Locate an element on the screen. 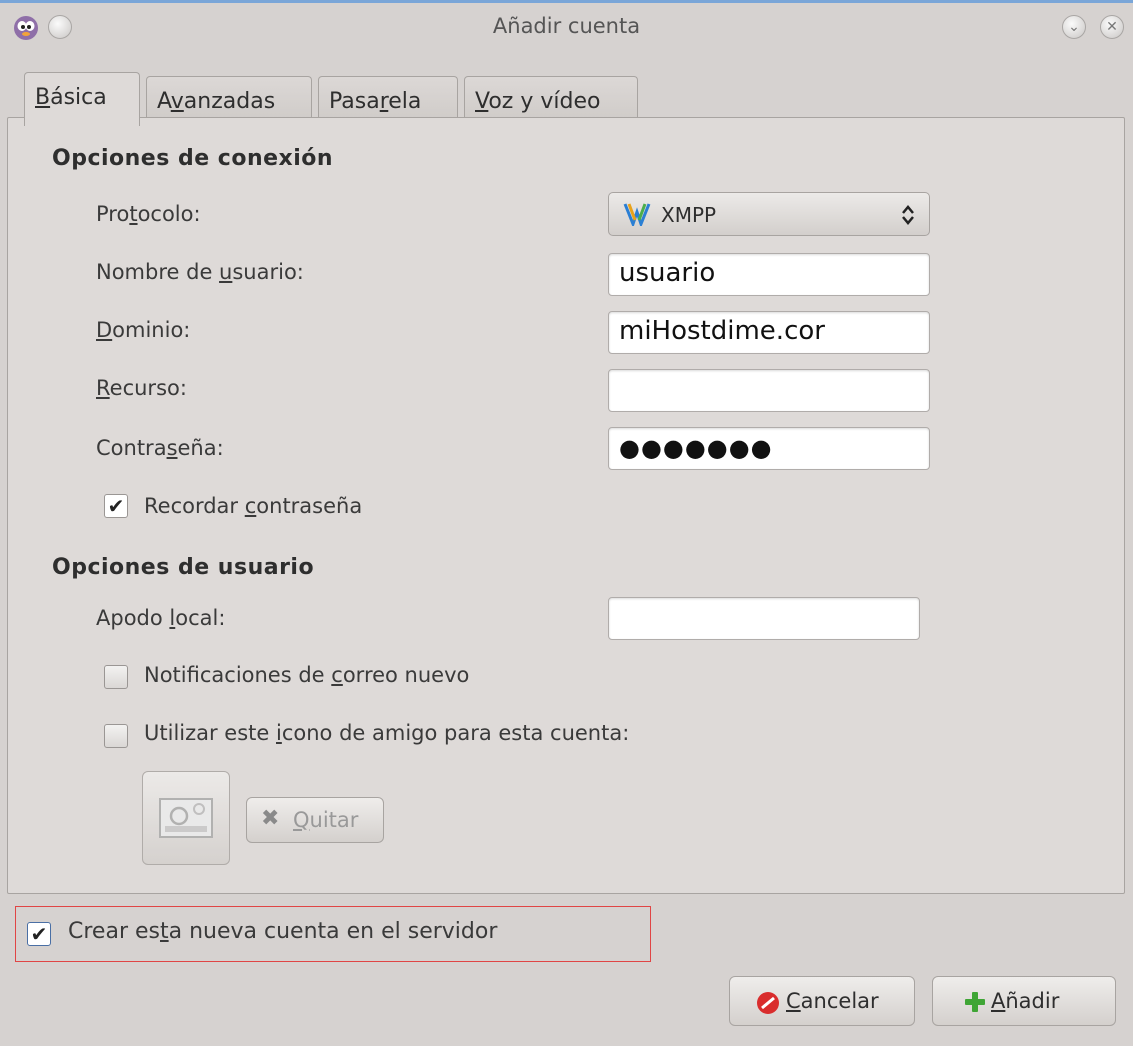  chevron-down-icon: ⌄ is located at coordinates (1074, 27).